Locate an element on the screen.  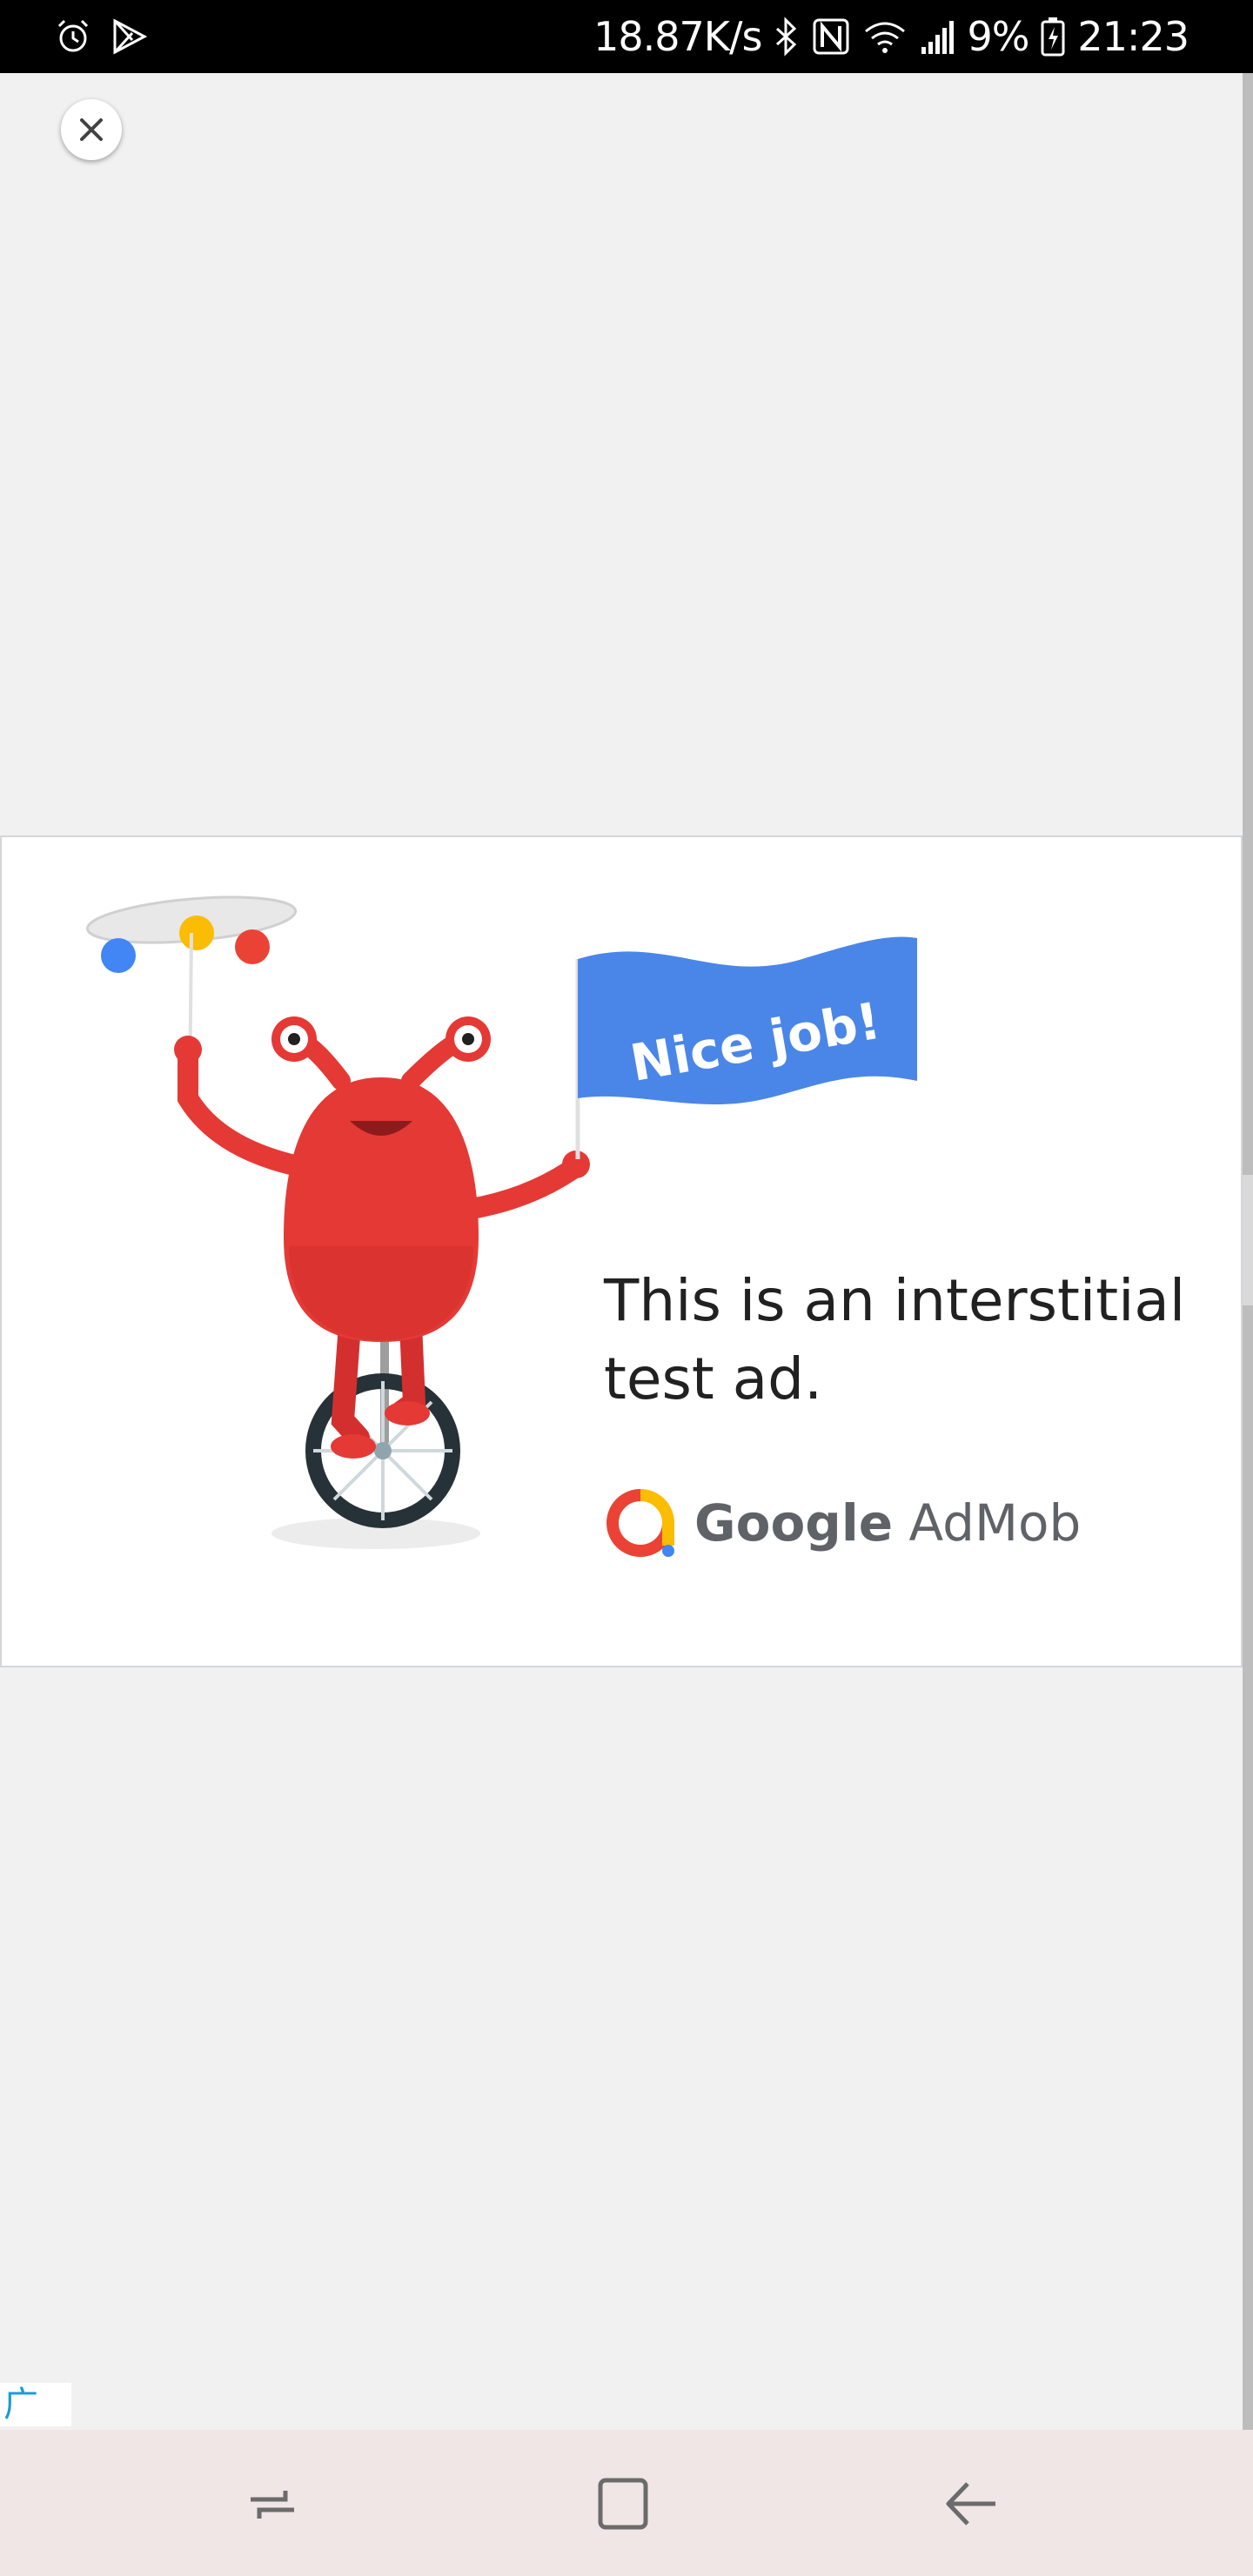
home-button is located at coordinates (622, 2504).